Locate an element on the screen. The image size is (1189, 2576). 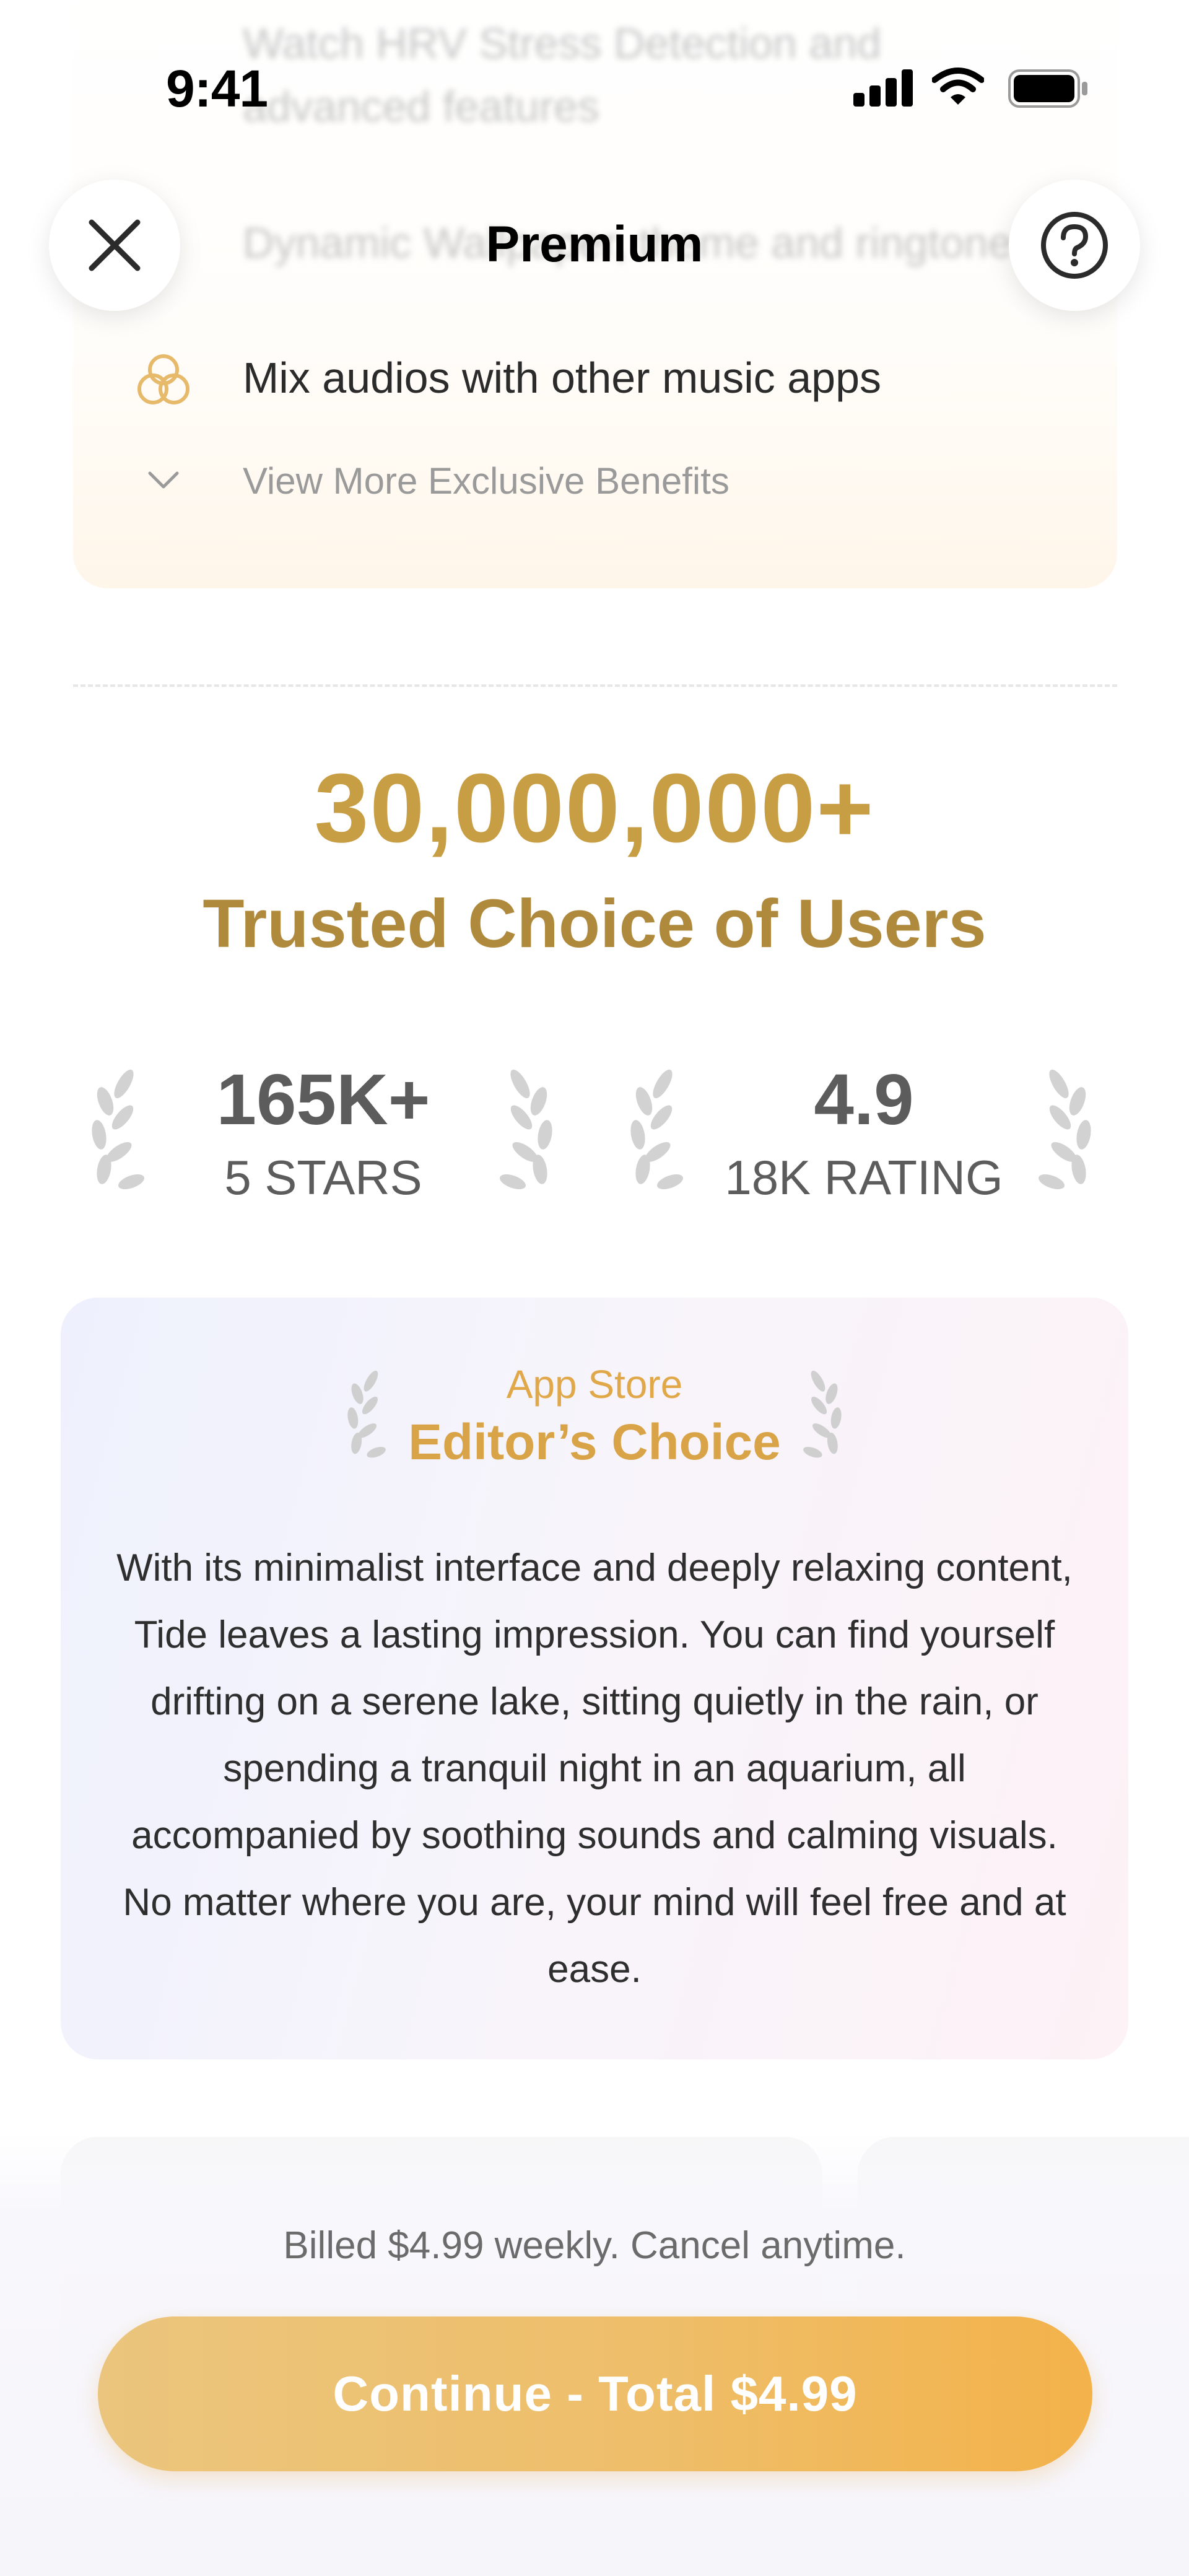
wifi-icon is located at coordinates (958, 86).